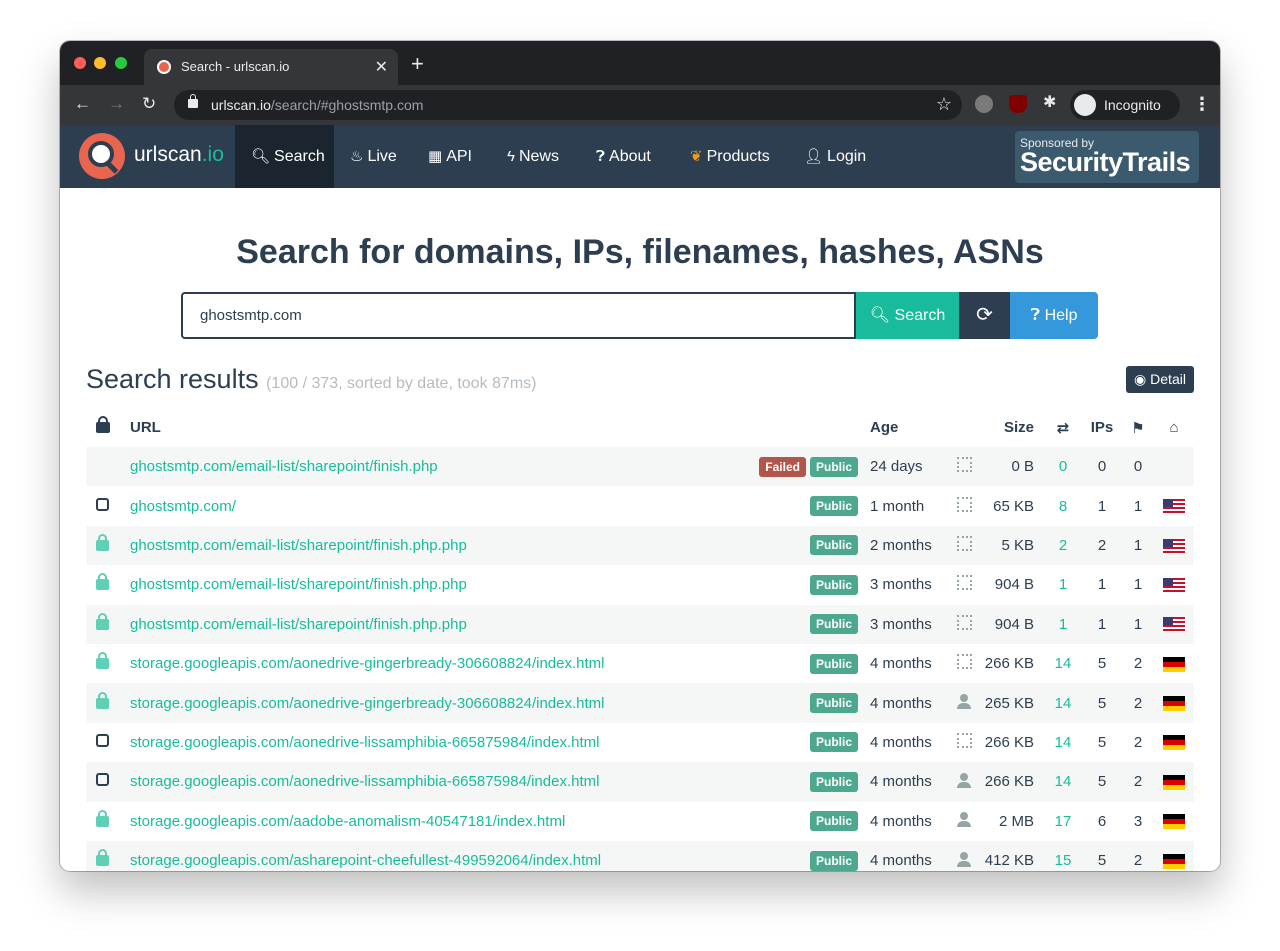 The width and height of the screenshot is (1280, 951). I want to click on ublock-icon, so click(1018, 104).